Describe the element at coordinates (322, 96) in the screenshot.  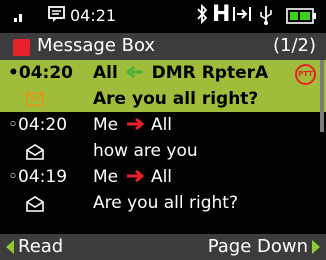
I see `scrollbar` at that location.